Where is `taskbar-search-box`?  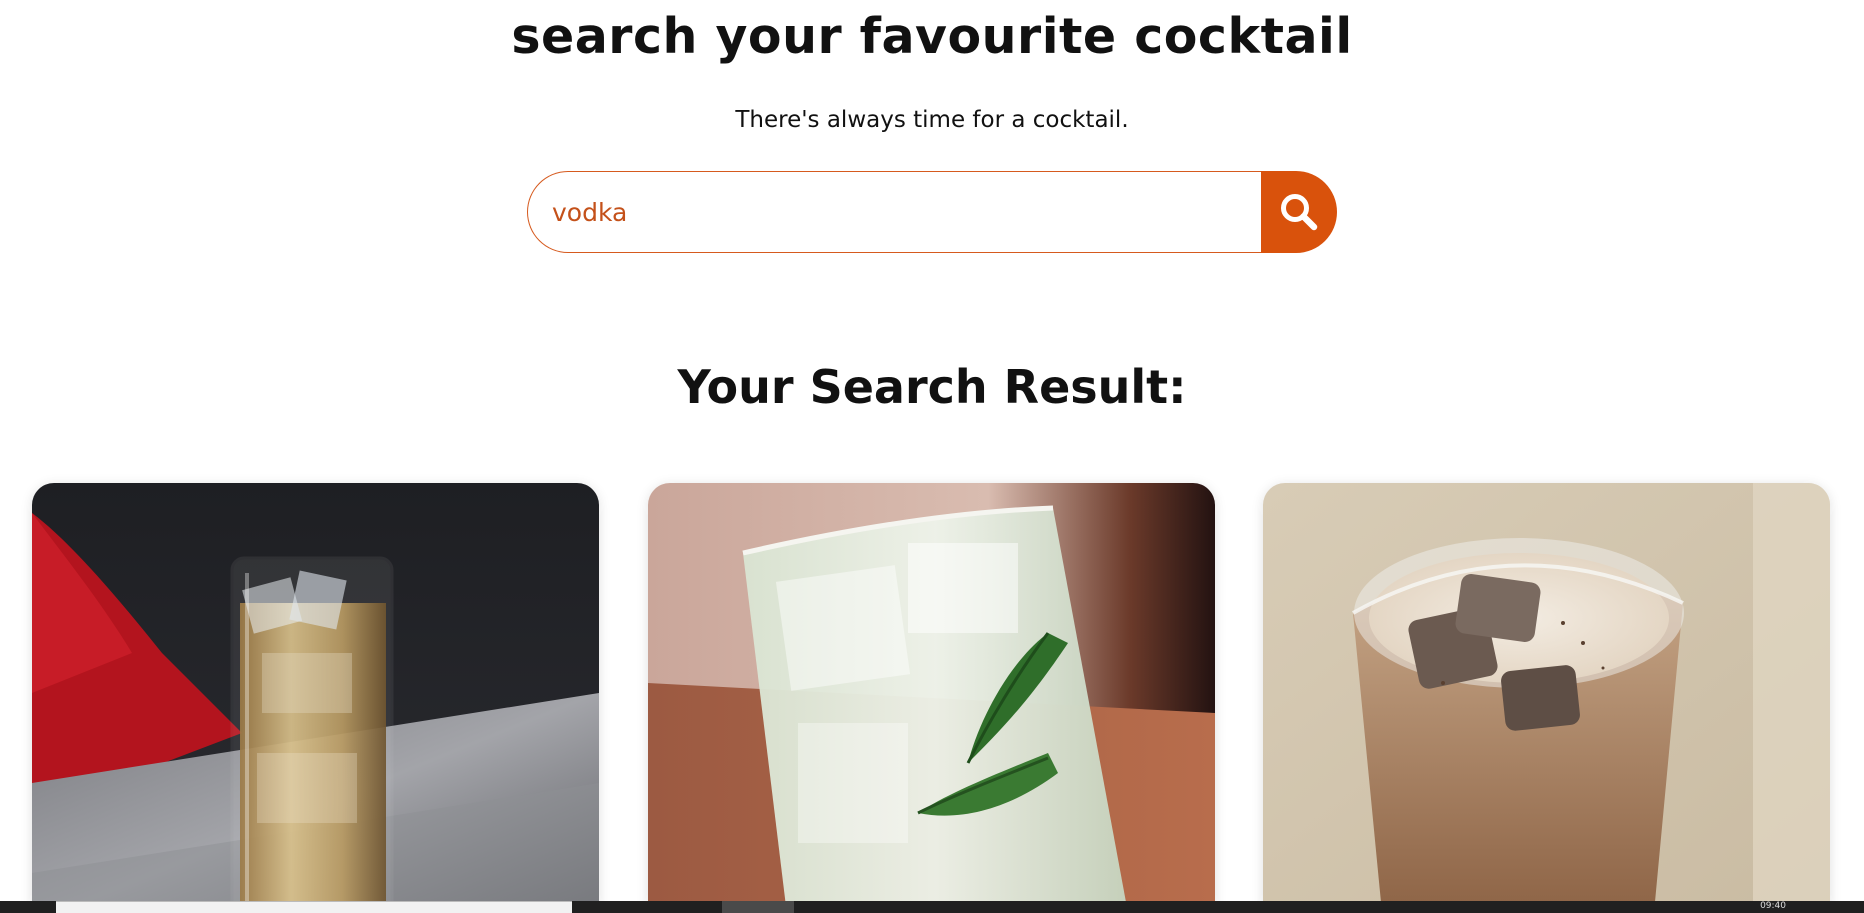 taskbar-search-box is located at coordinates (314, 907).